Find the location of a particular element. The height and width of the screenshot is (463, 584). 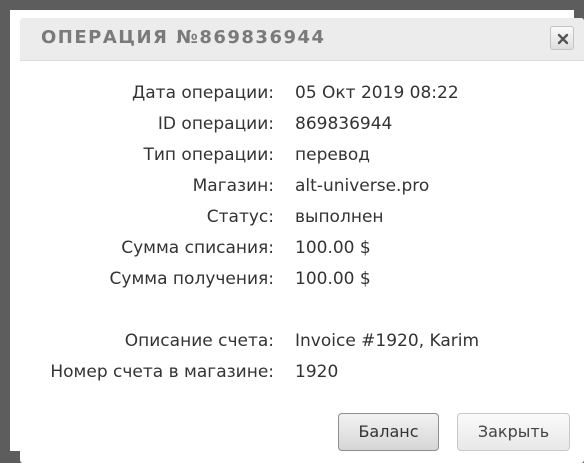

detail-label: Тип операции: is located at coordinates (208, 155).